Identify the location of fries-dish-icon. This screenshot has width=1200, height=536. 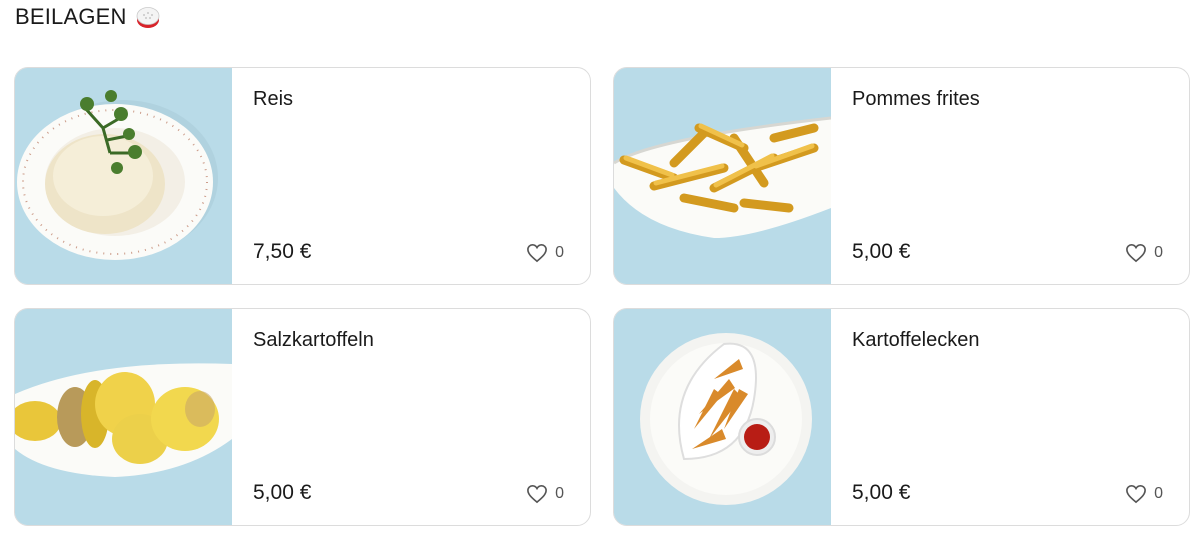
(722, 176).